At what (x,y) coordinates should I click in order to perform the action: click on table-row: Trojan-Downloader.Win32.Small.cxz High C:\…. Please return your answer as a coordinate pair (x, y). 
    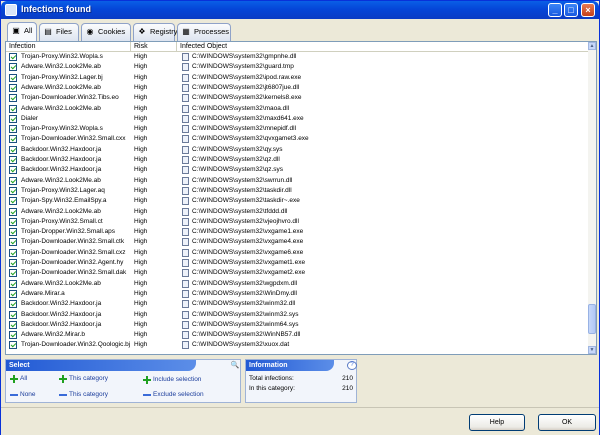
    Looking at the image, I should click on (297, 253).